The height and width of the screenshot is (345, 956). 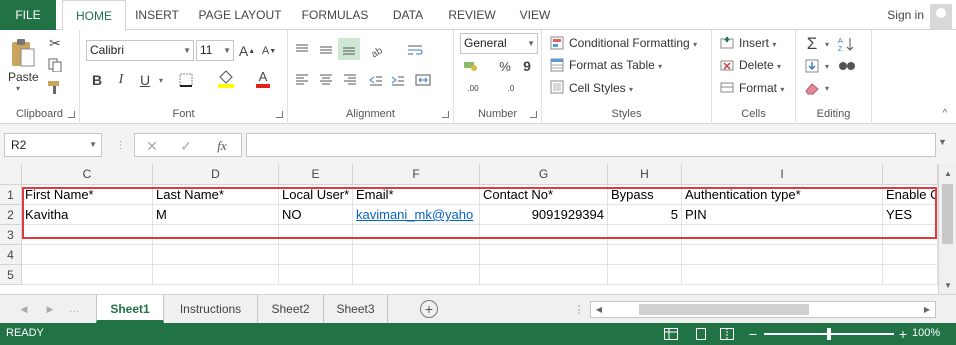 What do you see at coordinates (812, 66) in the screenshot?
I see `fill-icon` at bounding box center [812, 66].